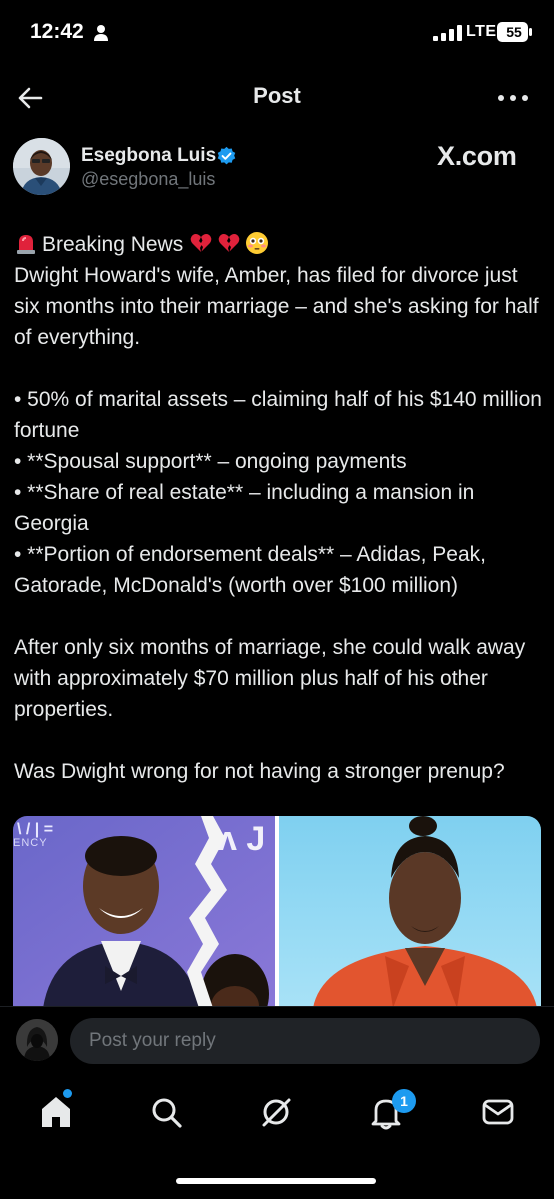 Image resolution: width=554 pixels, height=1199 pixels. I want to click on signal-icon, so click(447, 33).